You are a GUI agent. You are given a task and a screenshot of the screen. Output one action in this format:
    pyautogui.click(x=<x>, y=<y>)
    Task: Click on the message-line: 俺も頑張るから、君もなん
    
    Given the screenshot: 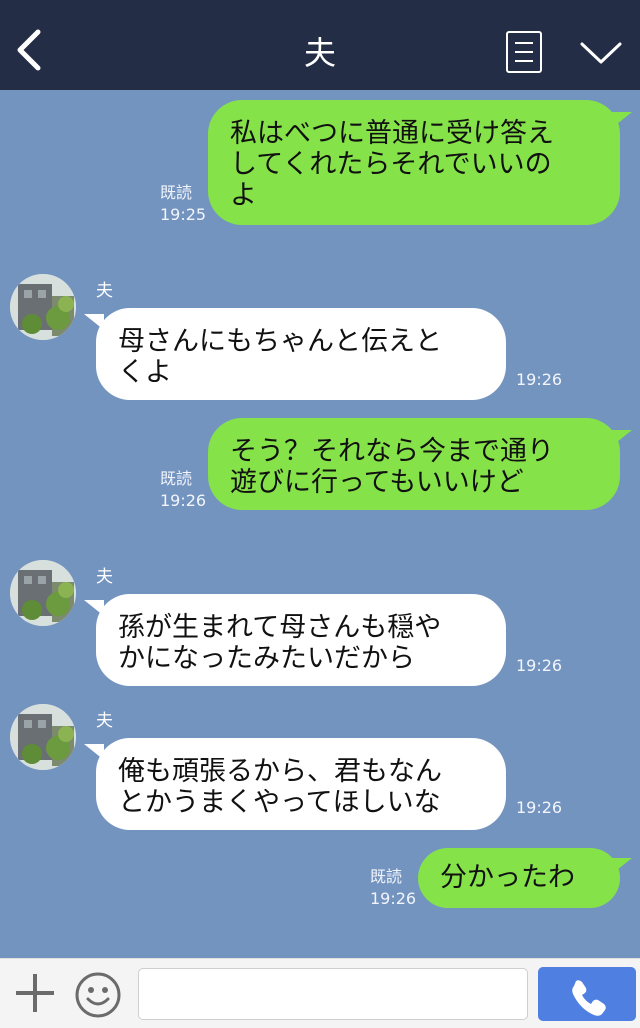 What is the action you would take?
    pyautogui.click(x=280, y=771)
    